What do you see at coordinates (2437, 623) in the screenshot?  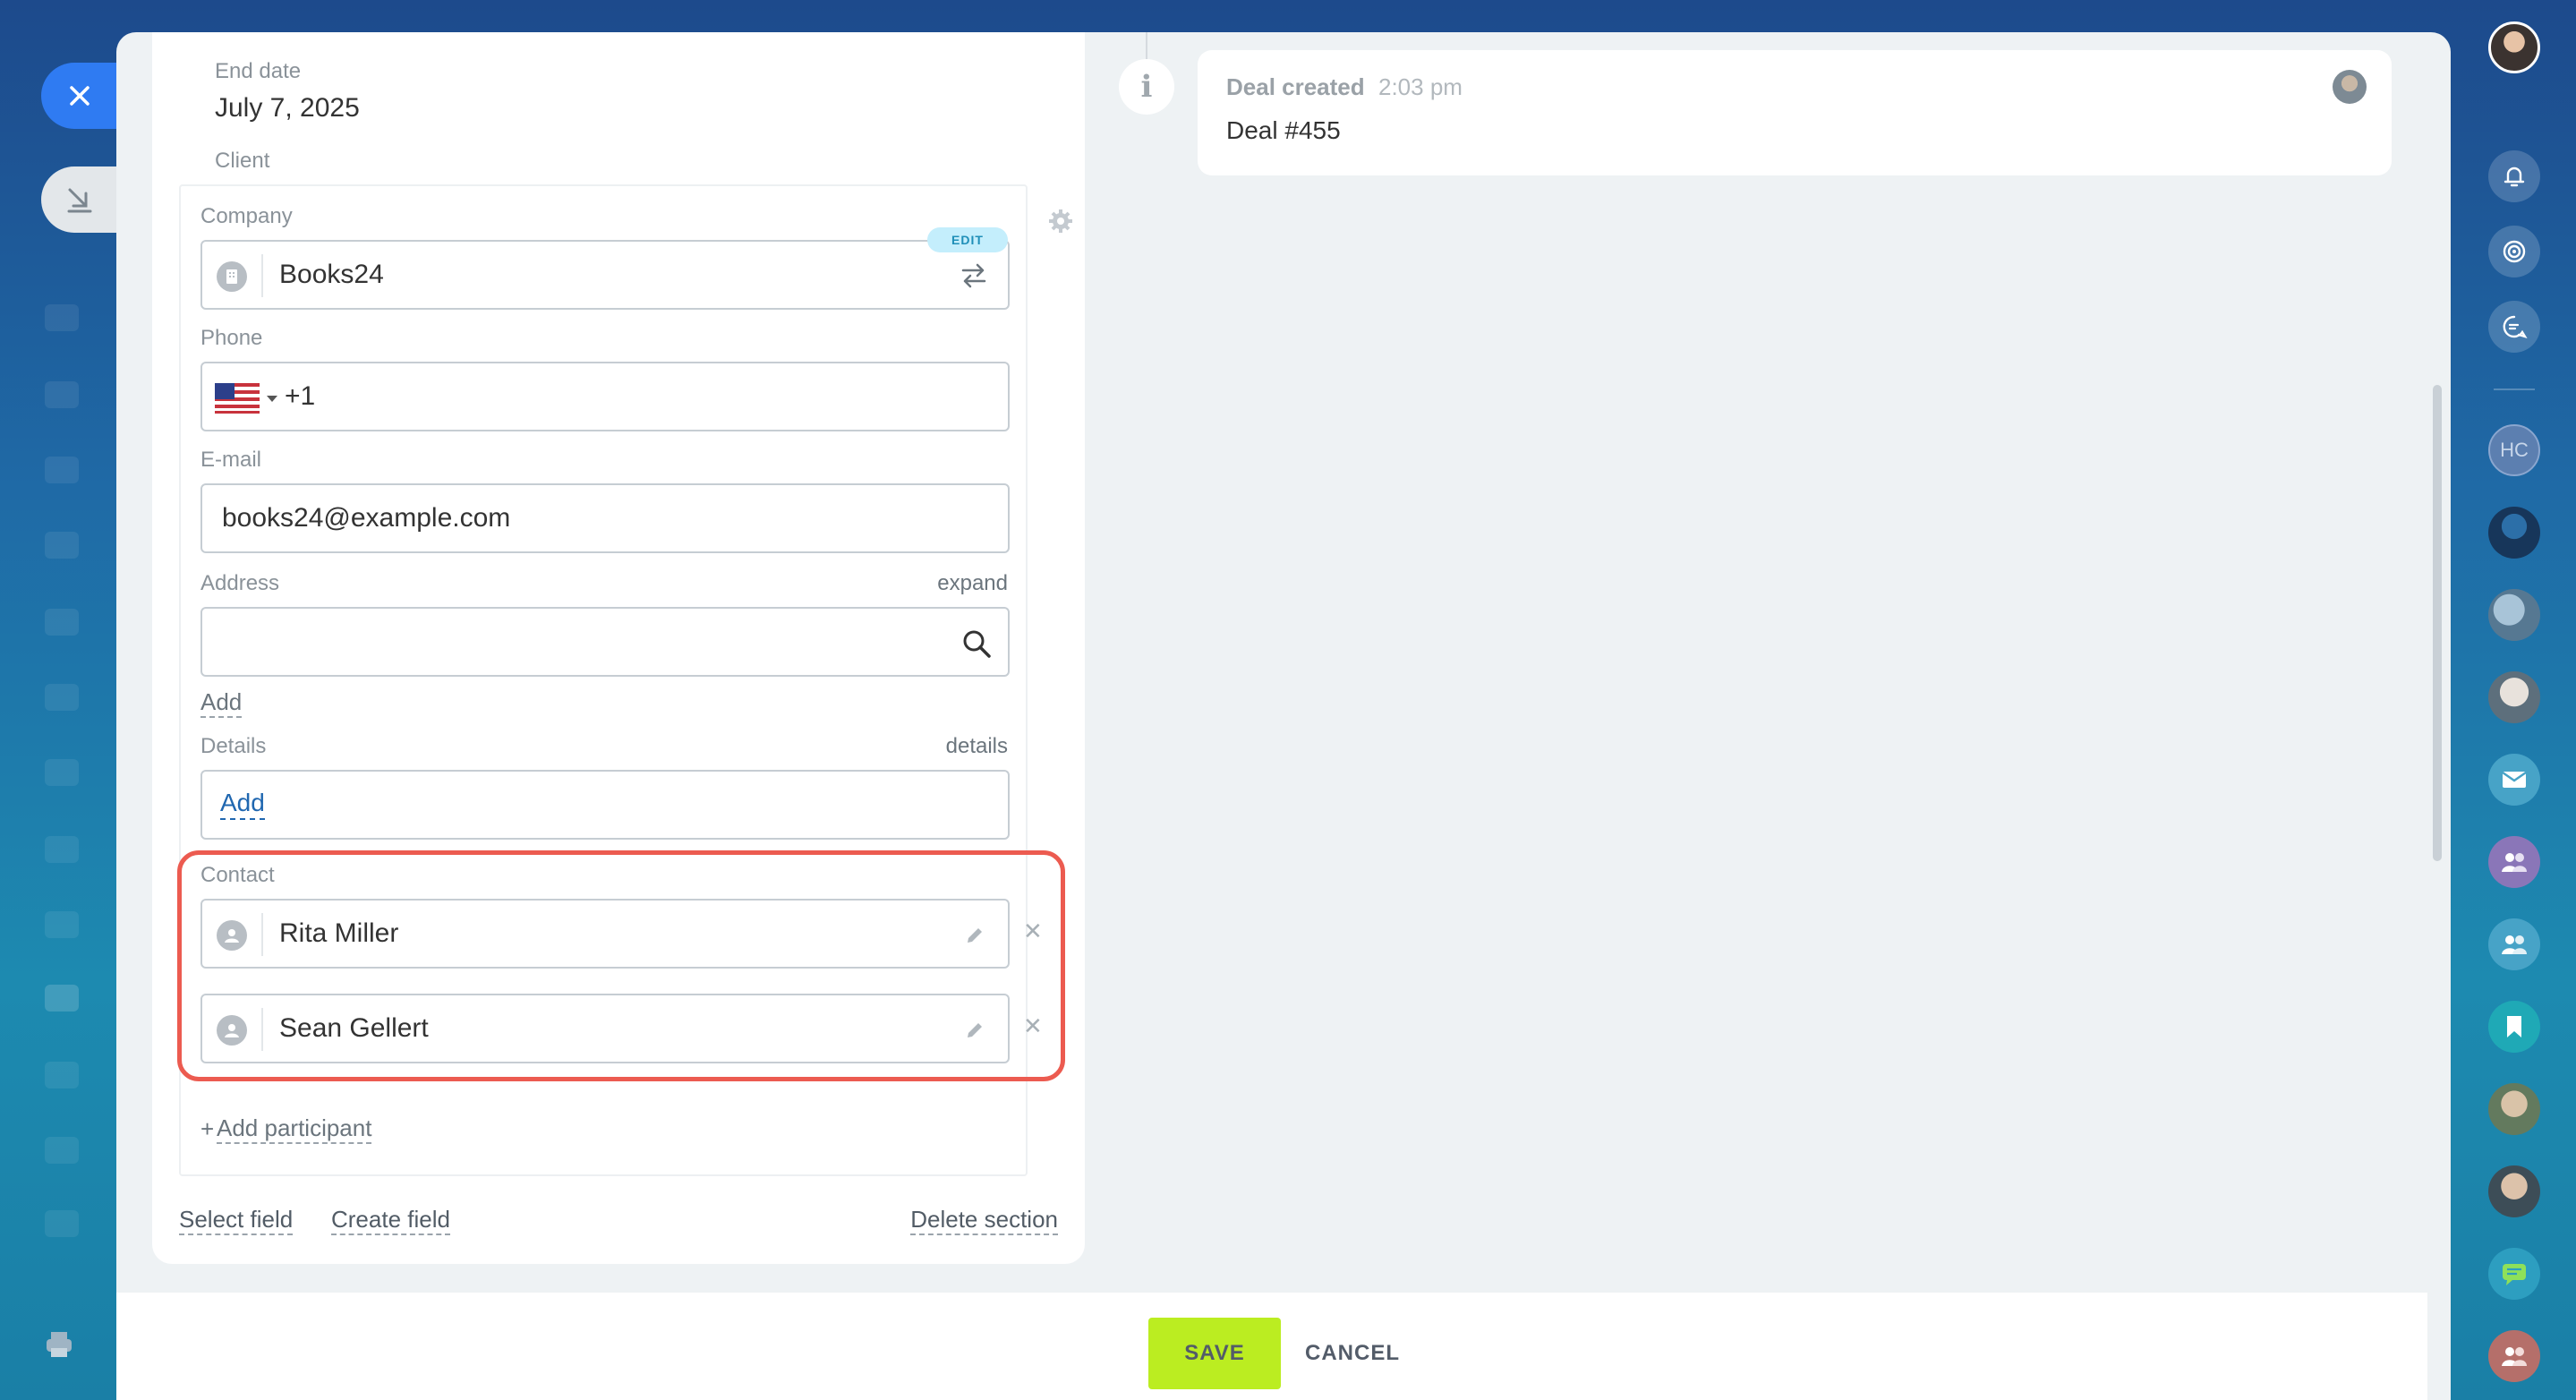 I see `scrollbar` at bounding box center [2437, 623].